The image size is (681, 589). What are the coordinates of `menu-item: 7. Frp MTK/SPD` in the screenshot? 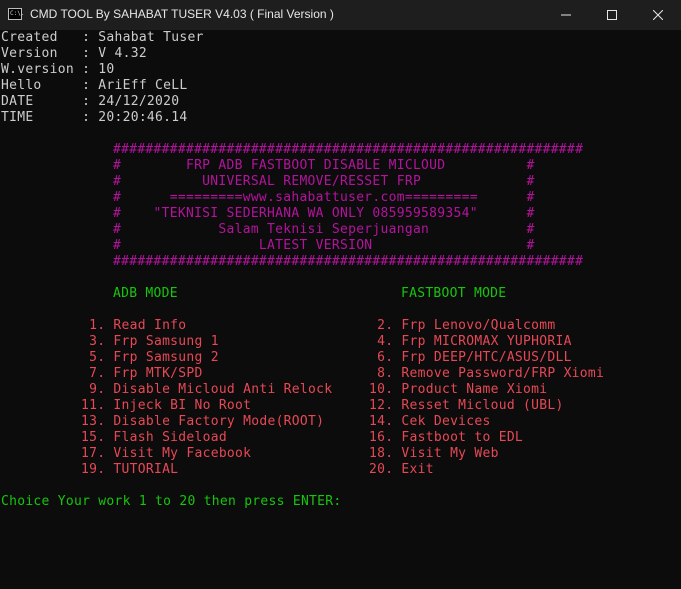 It's located at (142, 373).